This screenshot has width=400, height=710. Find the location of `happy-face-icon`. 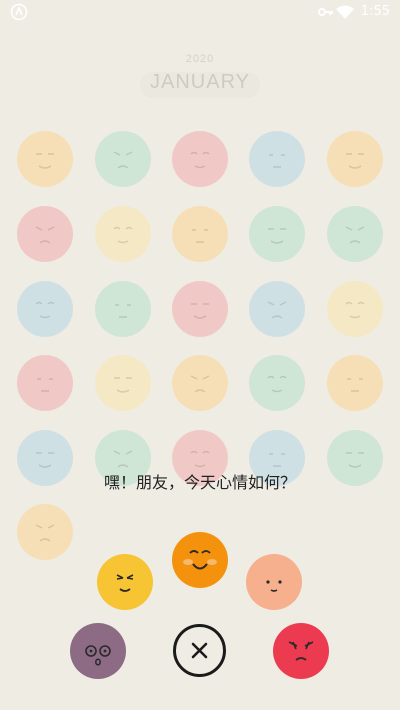

happy-face-icon is located at coordinates (200, 560).